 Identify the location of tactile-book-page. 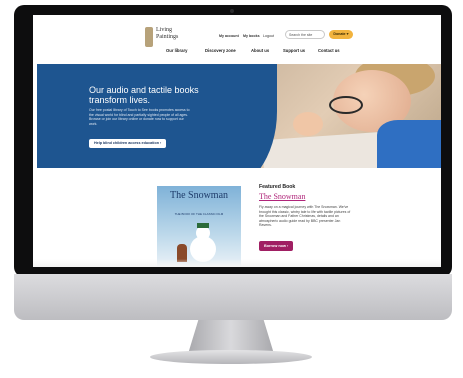
(323, 149).